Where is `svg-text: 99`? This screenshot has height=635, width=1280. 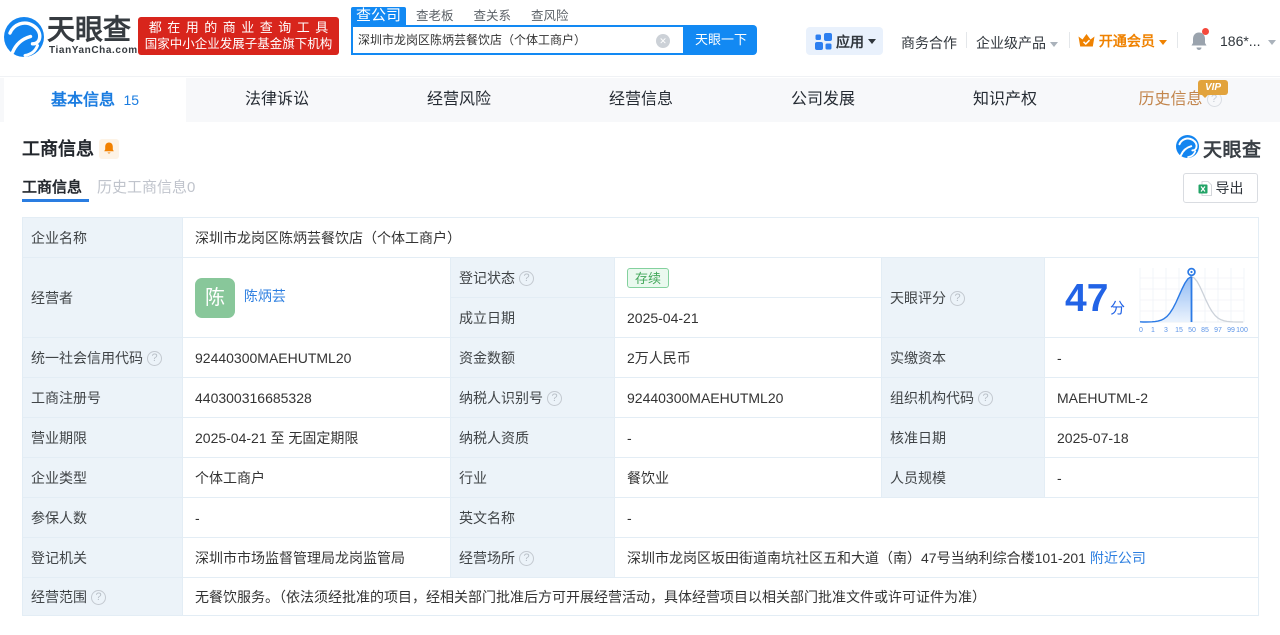 svg-text: 99 is located at coordinates (1231, 330).